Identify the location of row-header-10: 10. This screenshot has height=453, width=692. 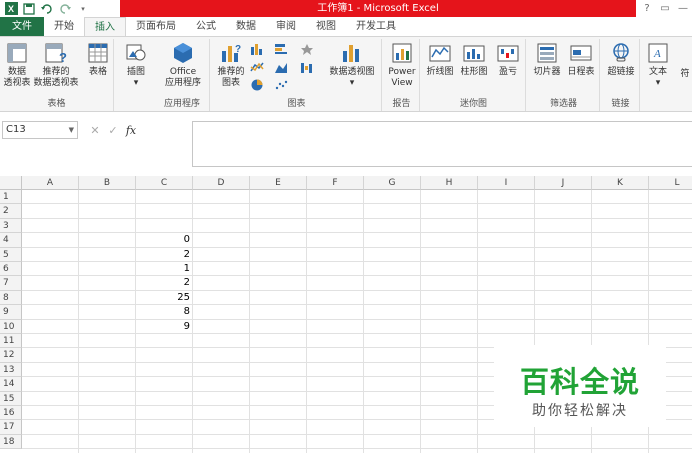
(11, 326).